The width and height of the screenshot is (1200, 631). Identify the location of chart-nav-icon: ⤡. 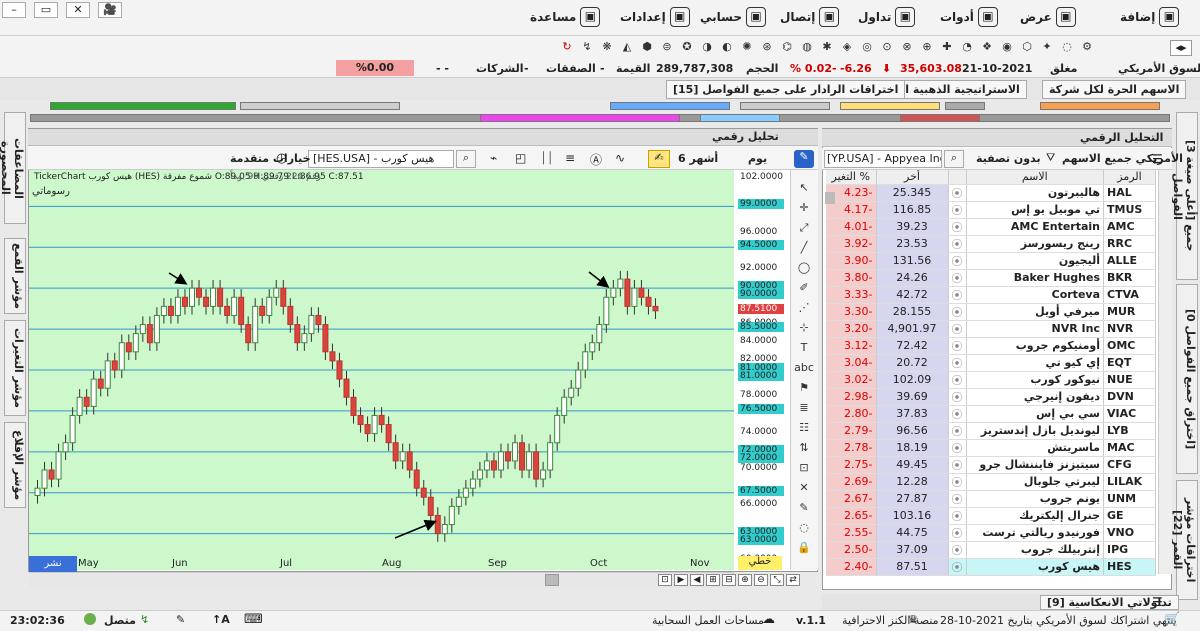
(777, 580).